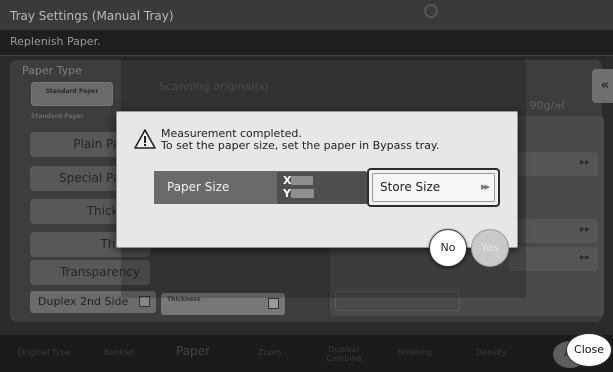  Describe the element at coordinates (145, 139) in the screenshot. I see `warning-icon` at that location.